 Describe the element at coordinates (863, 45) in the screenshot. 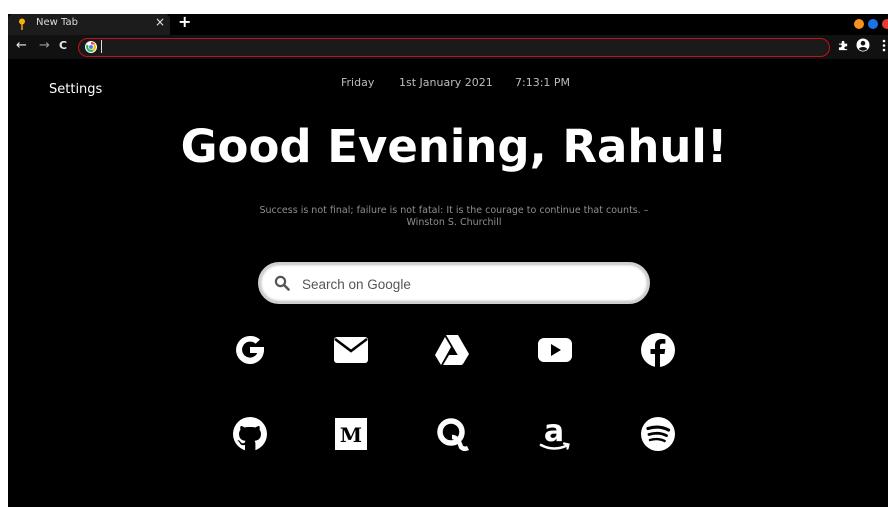

I see `account-icon` at that location.